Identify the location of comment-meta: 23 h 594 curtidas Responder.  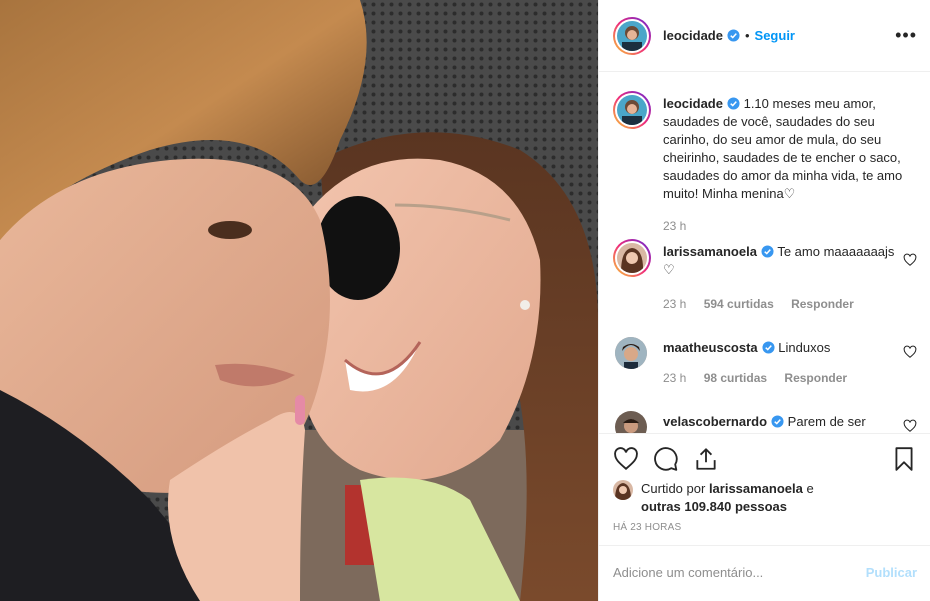
(765, 304).